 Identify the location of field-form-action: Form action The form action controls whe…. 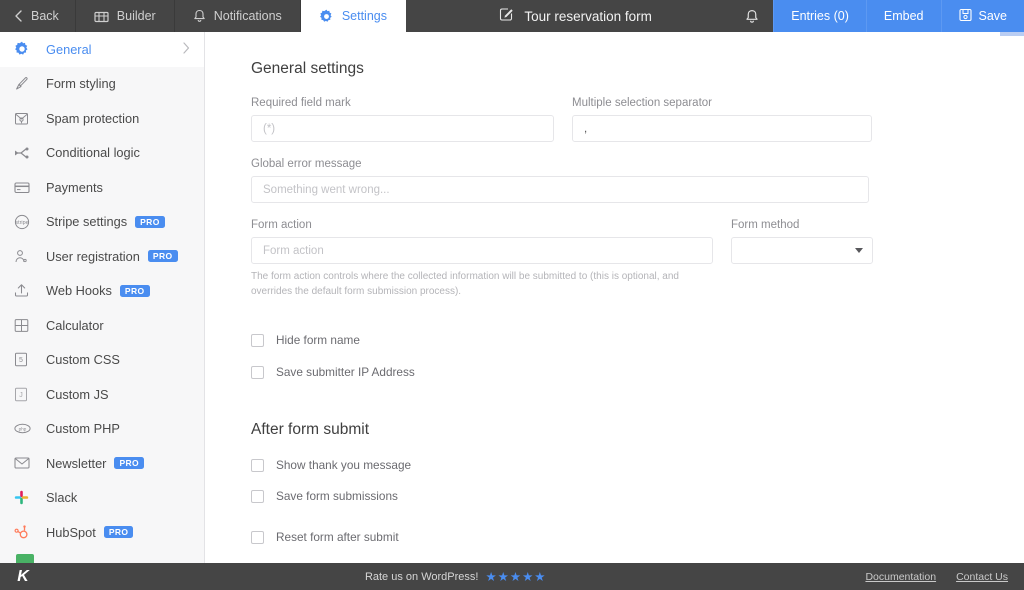
(482, 259).